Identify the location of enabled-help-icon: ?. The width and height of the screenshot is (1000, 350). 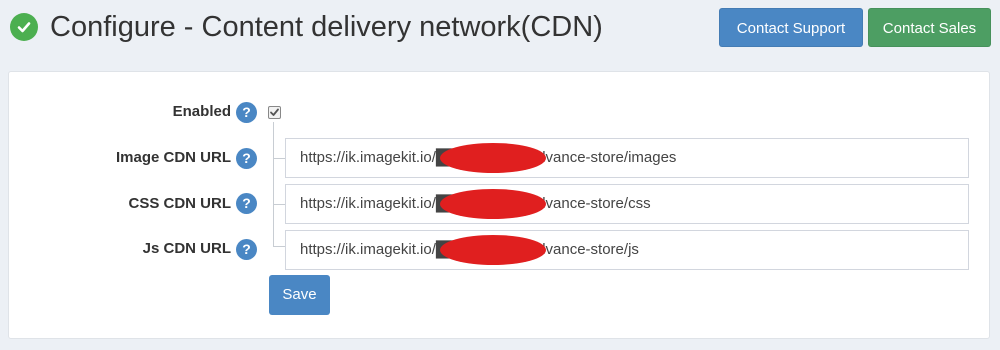
(246, 112).